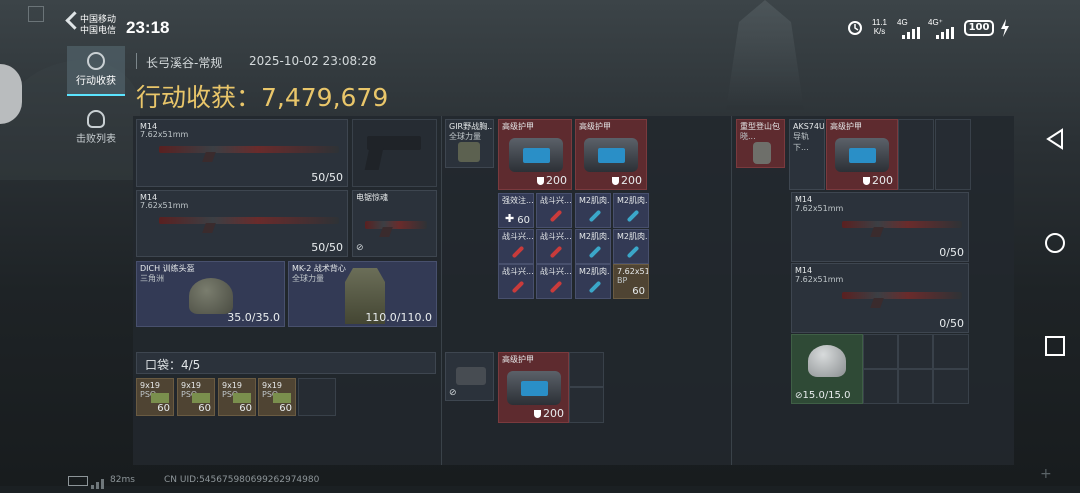 The width and height of the screenshot is (1080, 493). What do you see at coordinates (317, 397) in the screenshot?
I see `pocket-empty-slot` at bounding box center [317, 397].